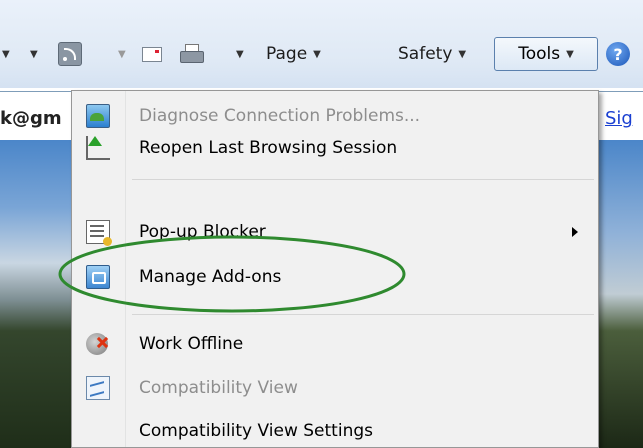  I want to click on annotation-ellipse, so click(232, 274).